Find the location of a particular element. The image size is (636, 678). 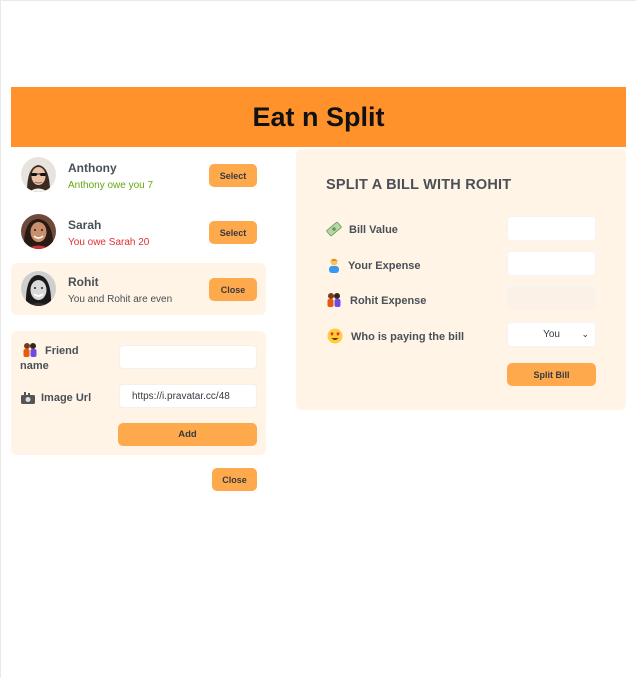

bill-value-label: Bill Value is located at coordinates (373, 230).